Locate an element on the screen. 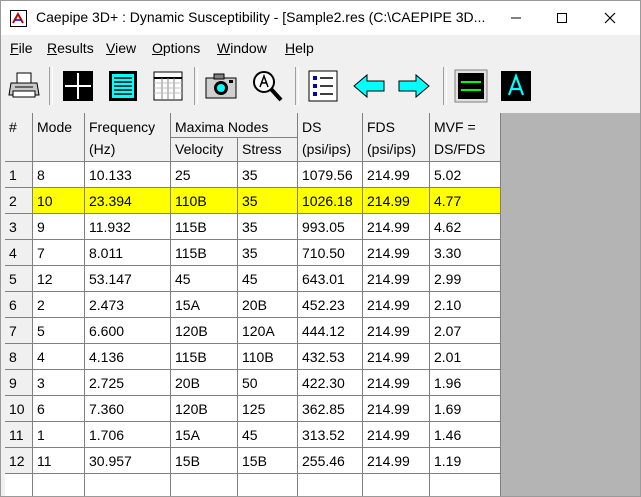 The width and height of the screenshot is (641, 497). cell-mvf: 5.02 is located at coordinates (448, 175).